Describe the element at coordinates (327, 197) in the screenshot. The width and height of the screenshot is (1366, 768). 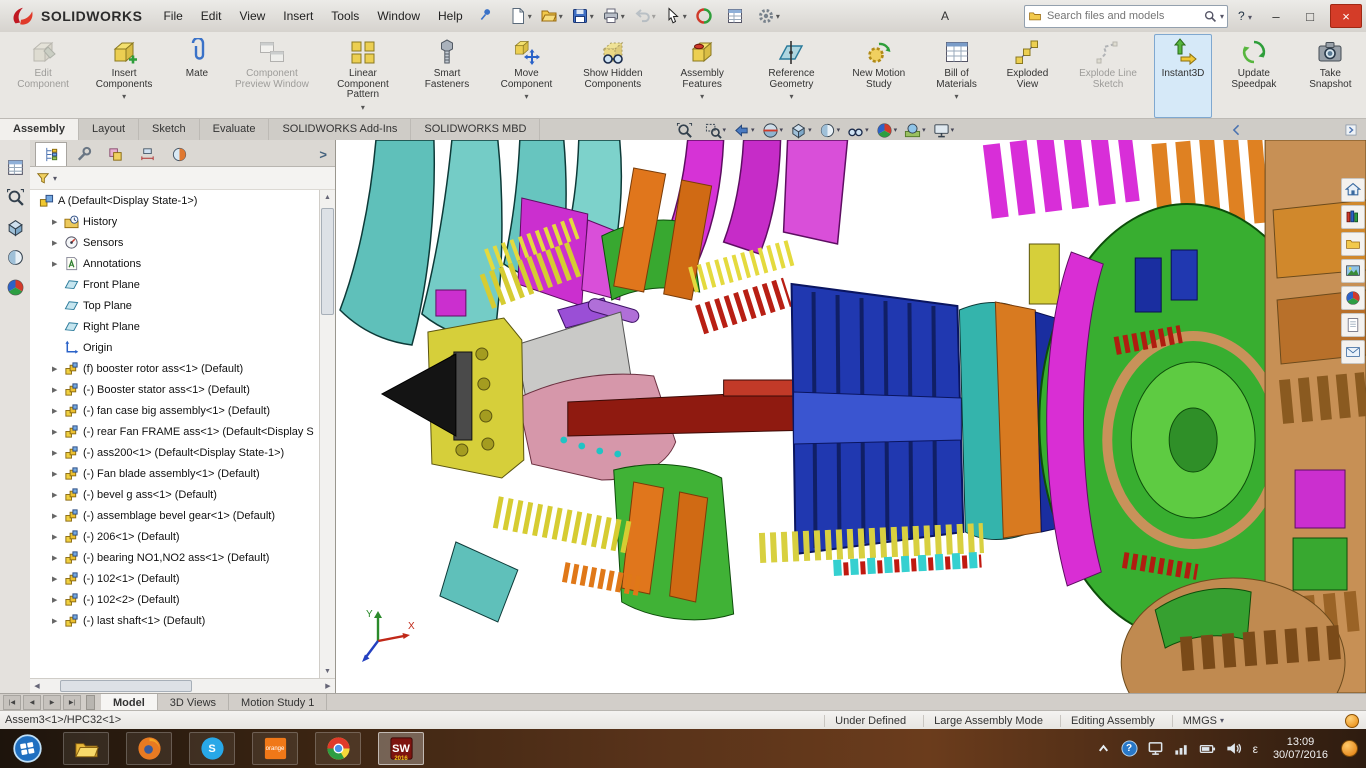
I see `scroll-up-icon: ▲` at that location.